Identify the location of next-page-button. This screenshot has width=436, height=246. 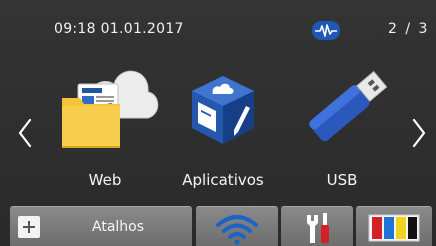
(418, 133).